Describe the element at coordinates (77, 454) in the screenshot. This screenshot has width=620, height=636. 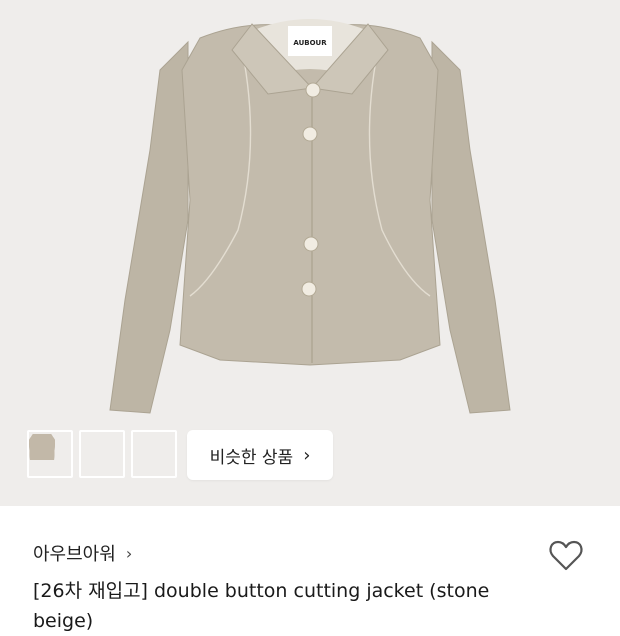
I see `thumbnail-cream` at that location.